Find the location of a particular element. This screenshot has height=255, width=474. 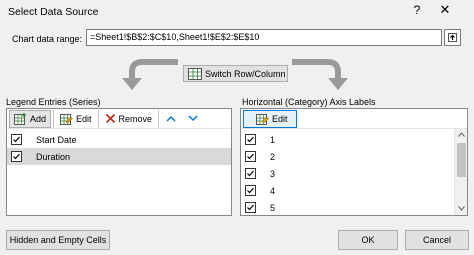

switch-icon is located at coordinates (195, 73).